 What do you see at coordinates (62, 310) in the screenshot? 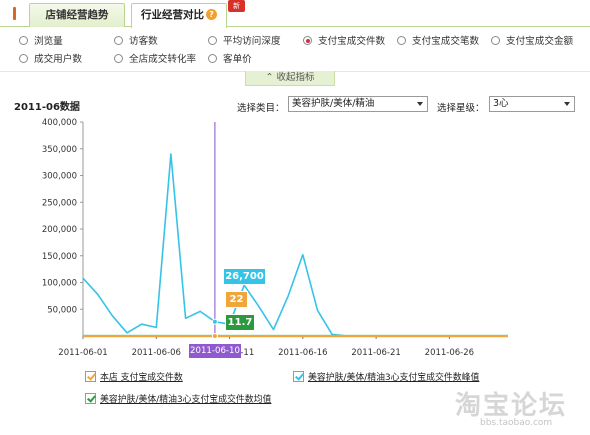
I see `y-tick-label: 50,000` at bounding box center [62, 310].